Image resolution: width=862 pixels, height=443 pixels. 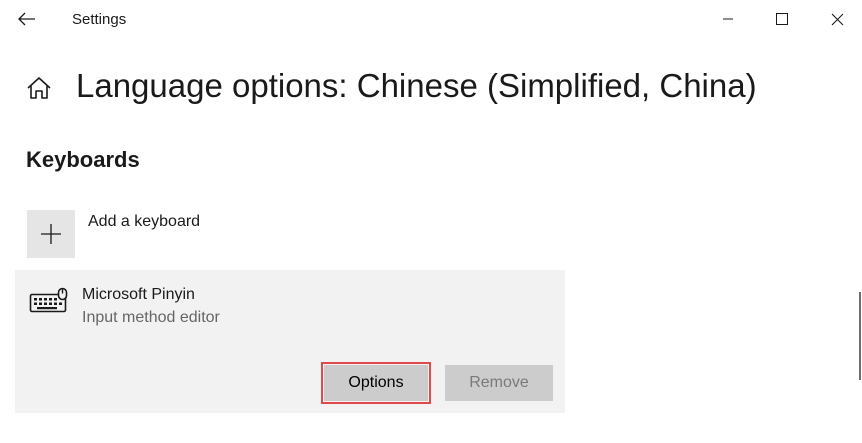 I want to click on add-keyboard-label: Add a keyboard, so click(x=144, y=221).